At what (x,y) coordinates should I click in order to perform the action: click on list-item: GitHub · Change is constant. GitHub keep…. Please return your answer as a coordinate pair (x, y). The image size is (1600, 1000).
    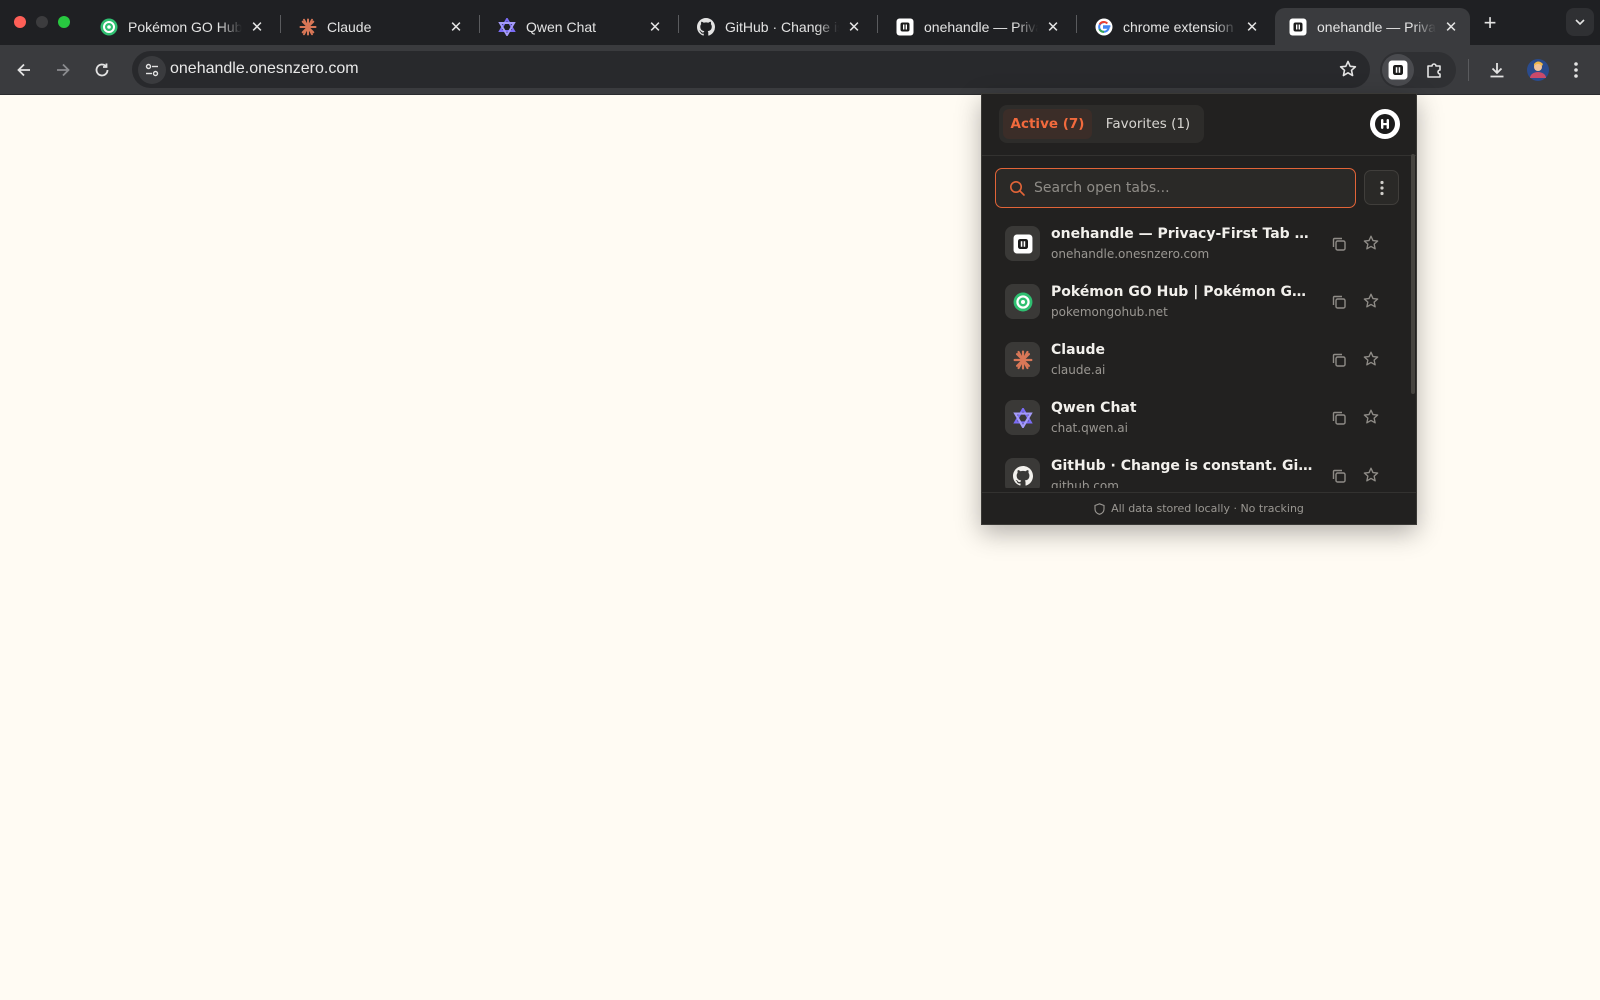
    Looking at the image, I should click on (1195, 468).